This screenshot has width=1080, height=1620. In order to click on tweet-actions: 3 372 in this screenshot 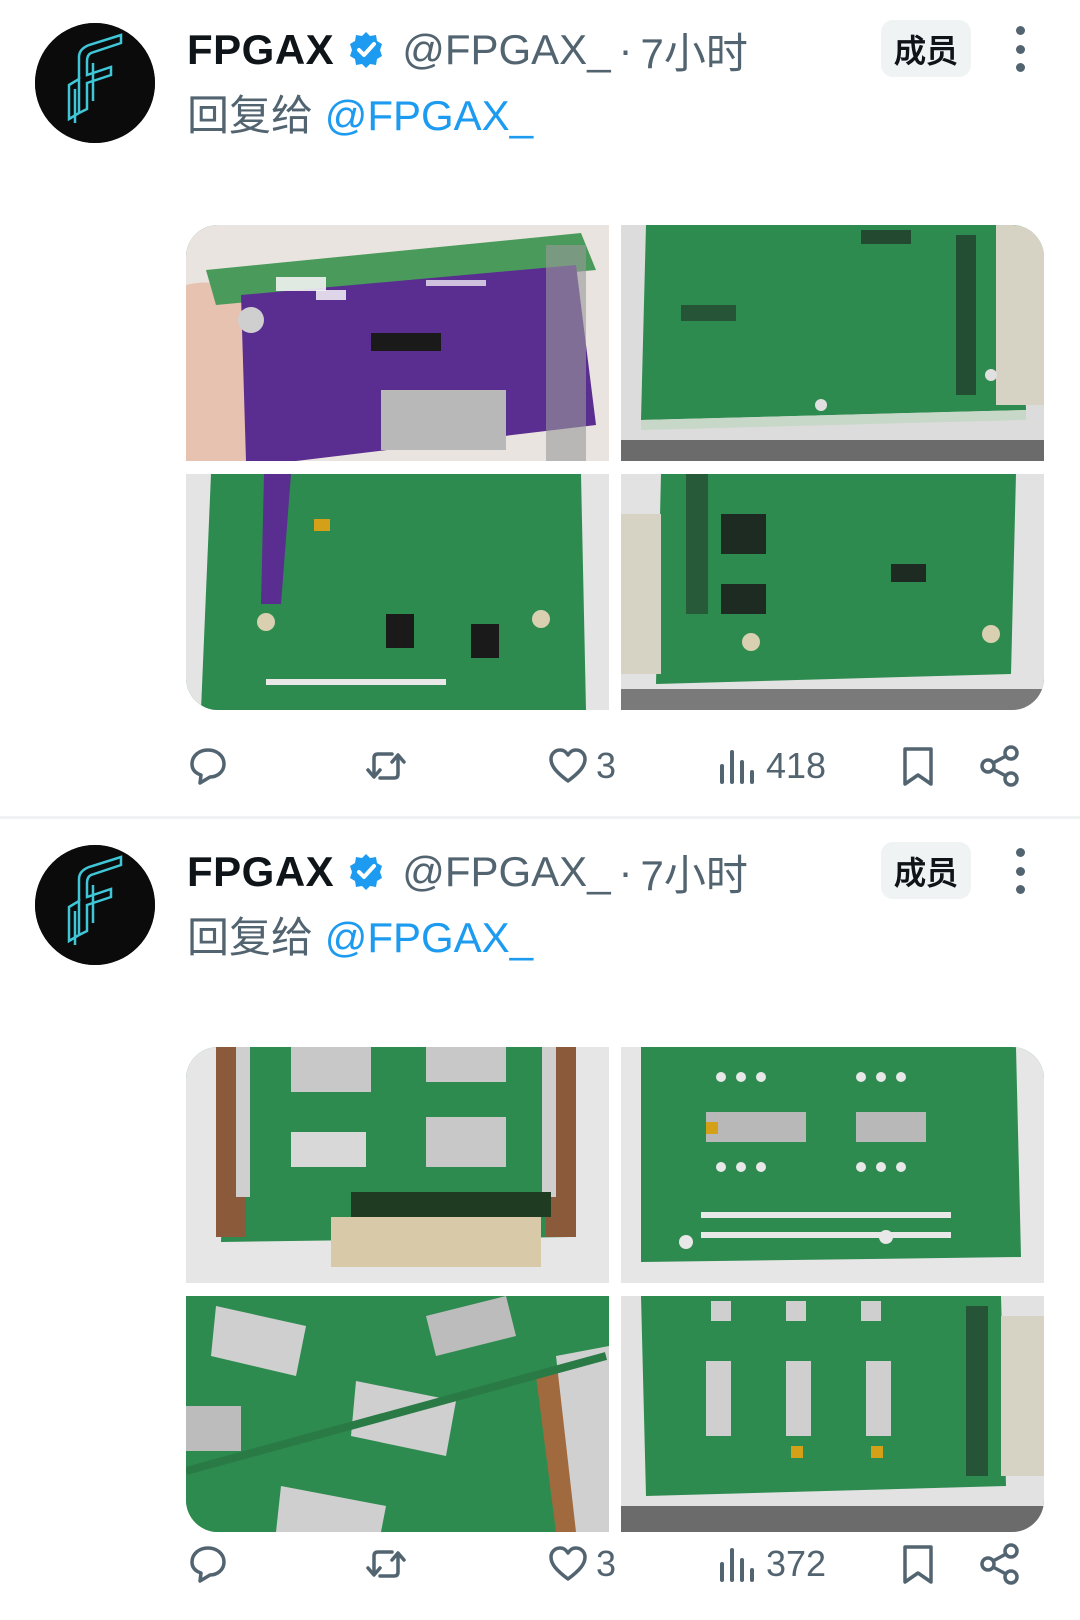, I will do `click(616, 1564)`.